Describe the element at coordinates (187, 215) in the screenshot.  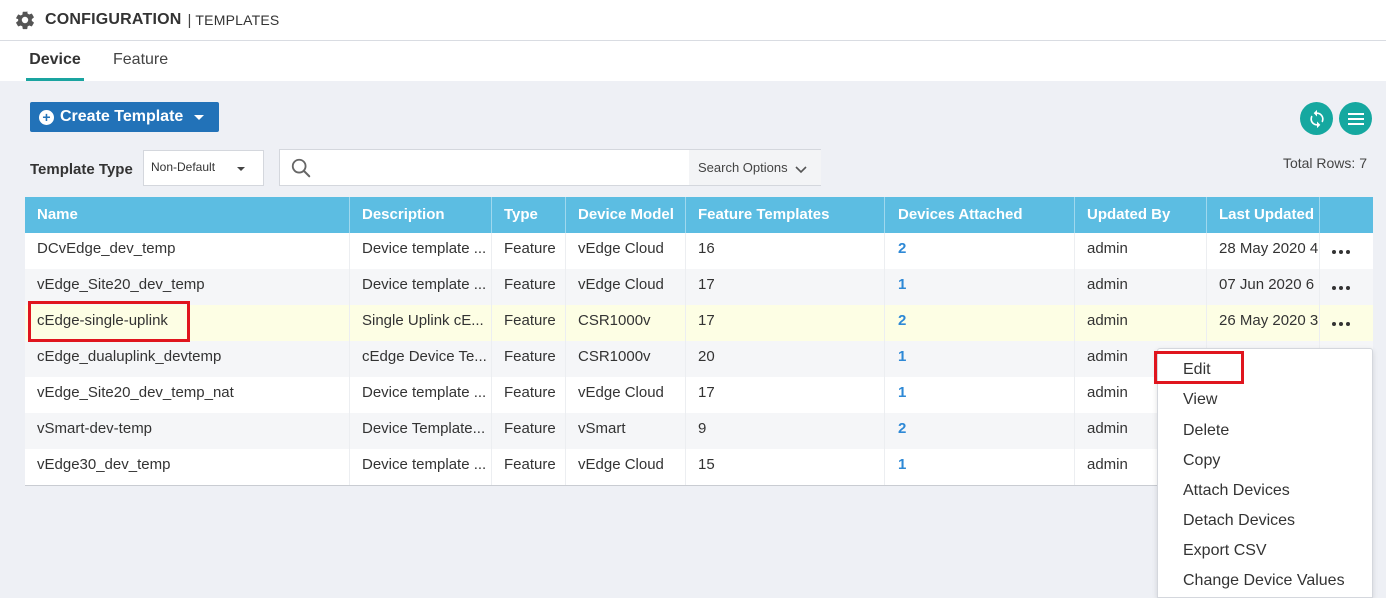
I see `col-header-name: Name` at that location.